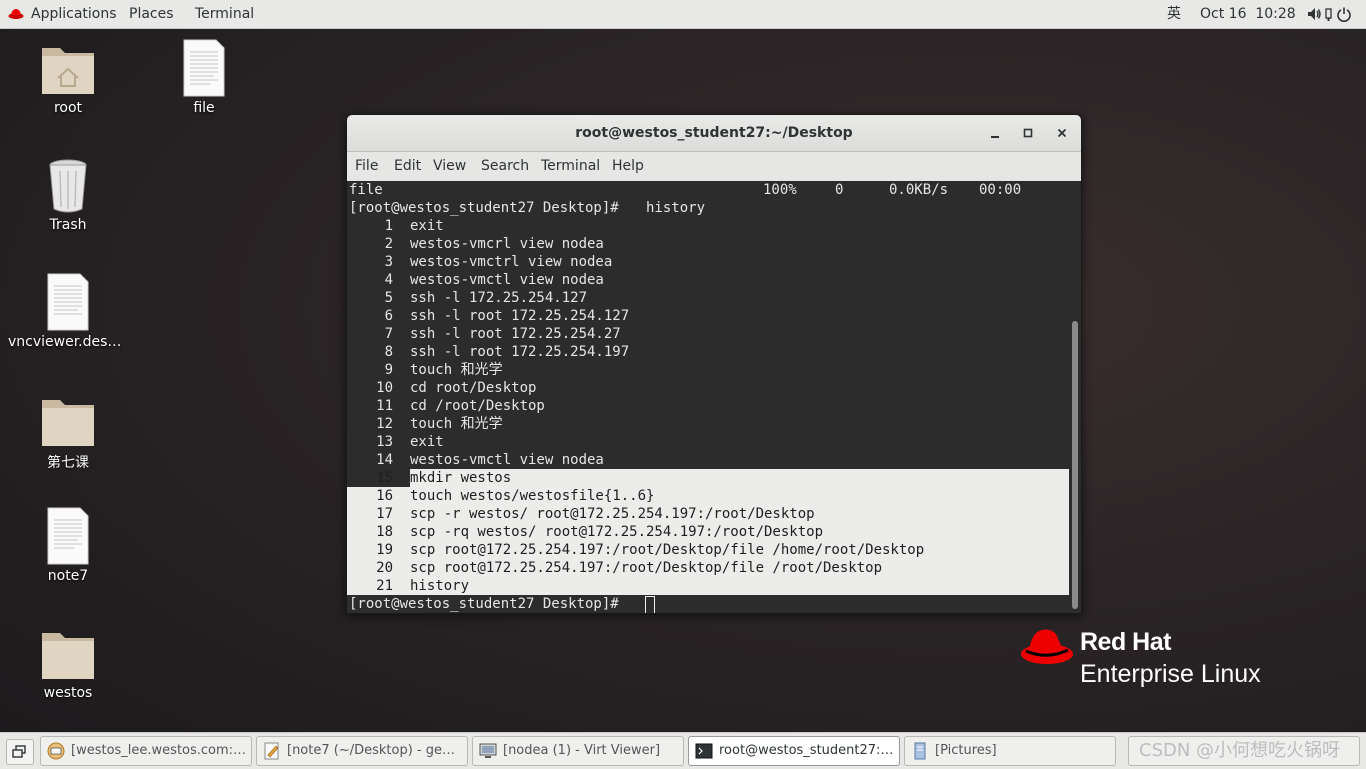  Describe the element at coordinates (384, 424) in the screenshot. I see `history-number: 12` at that location.